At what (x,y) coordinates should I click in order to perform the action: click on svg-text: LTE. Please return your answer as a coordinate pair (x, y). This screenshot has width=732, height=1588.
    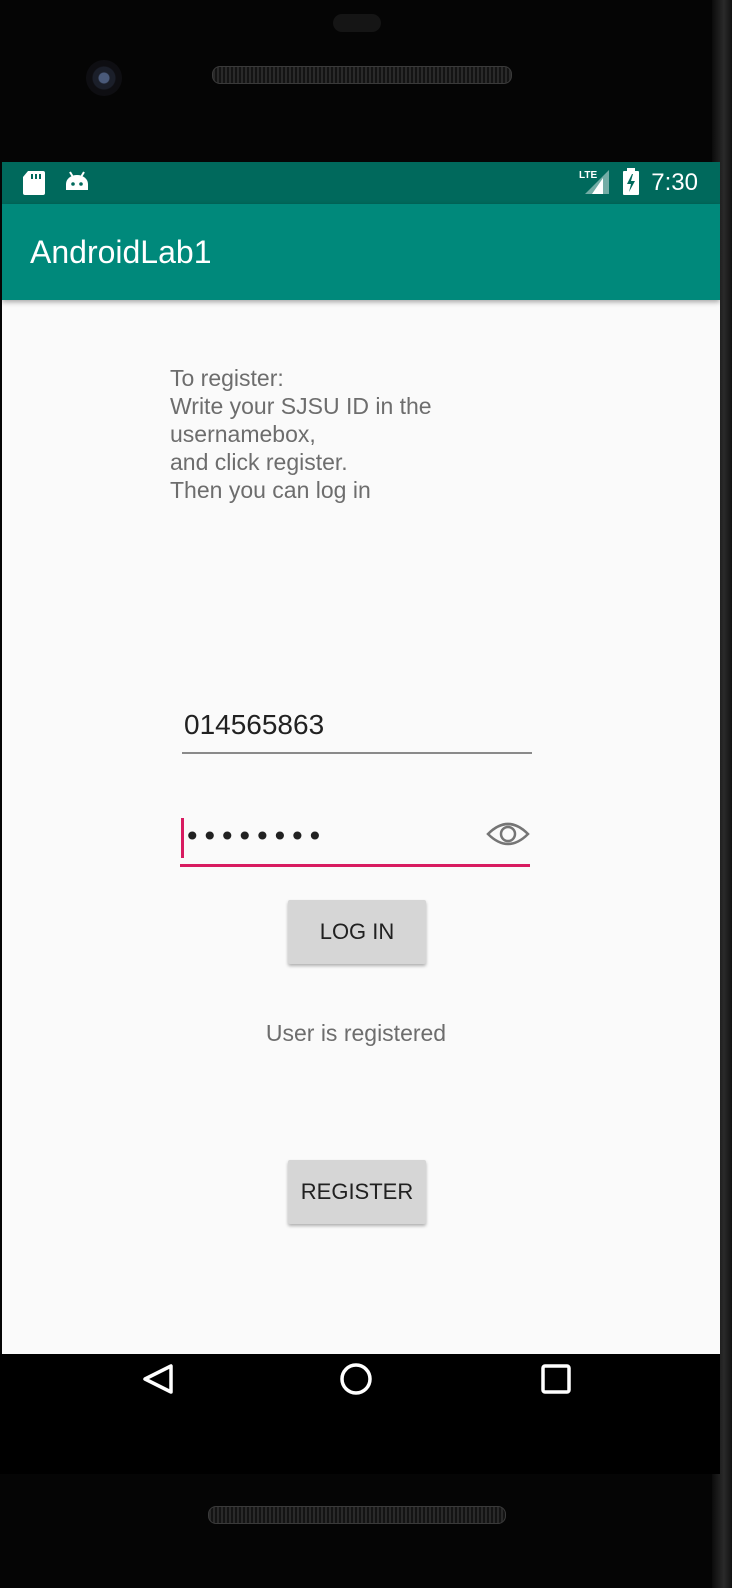
    Looking at the image, I should click on (588, 175).